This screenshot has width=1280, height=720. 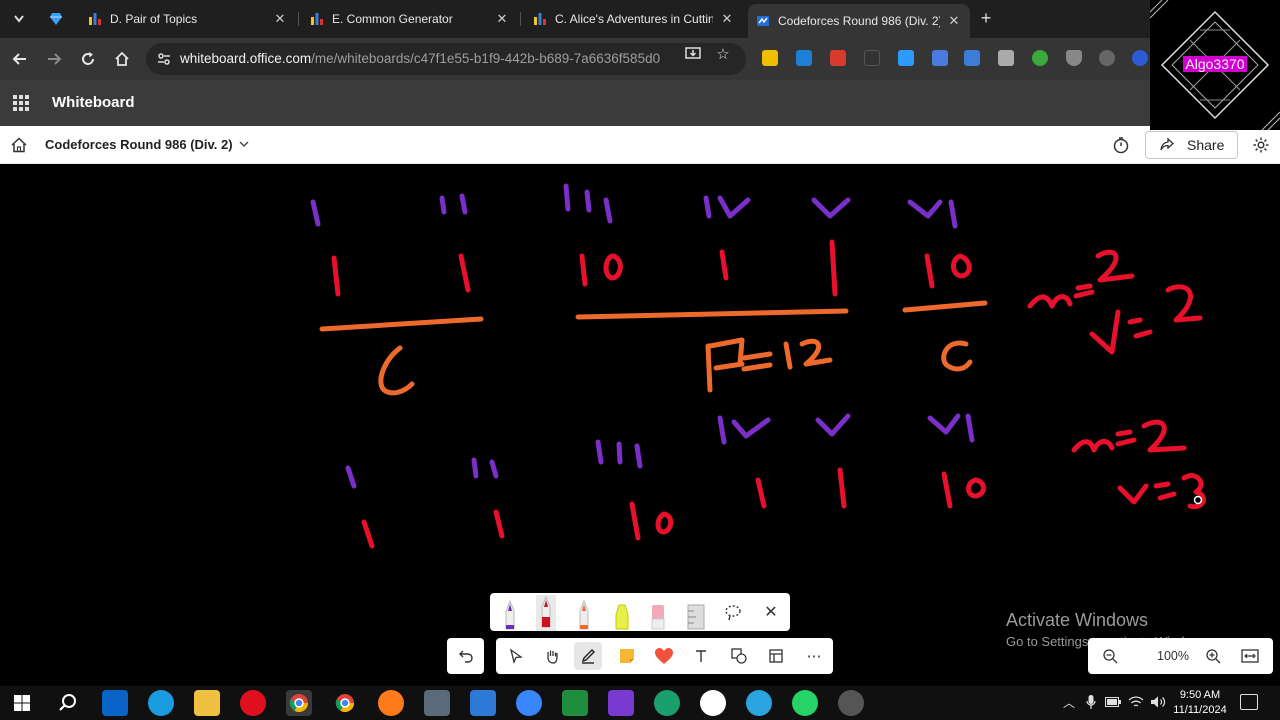 I want to click on timer-icon, so click(x=1121, y=145).